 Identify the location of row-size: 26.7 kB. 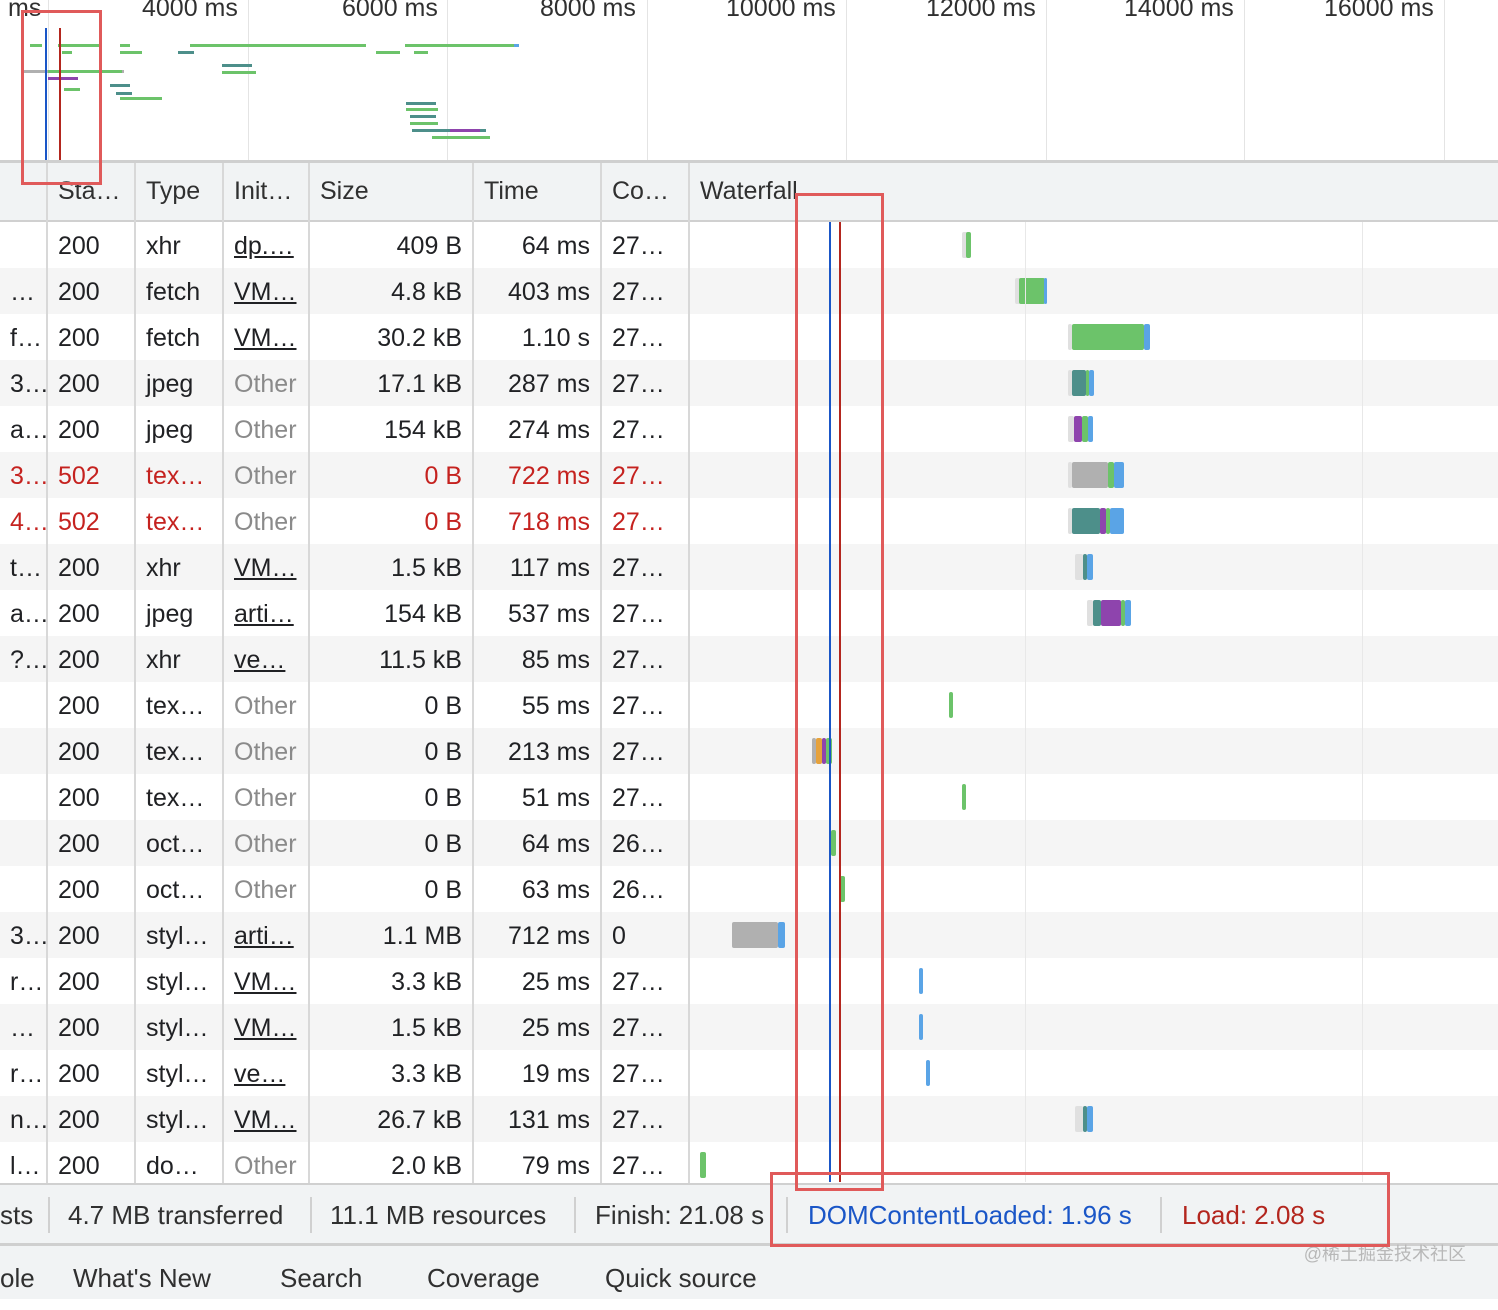
(419, 1120).